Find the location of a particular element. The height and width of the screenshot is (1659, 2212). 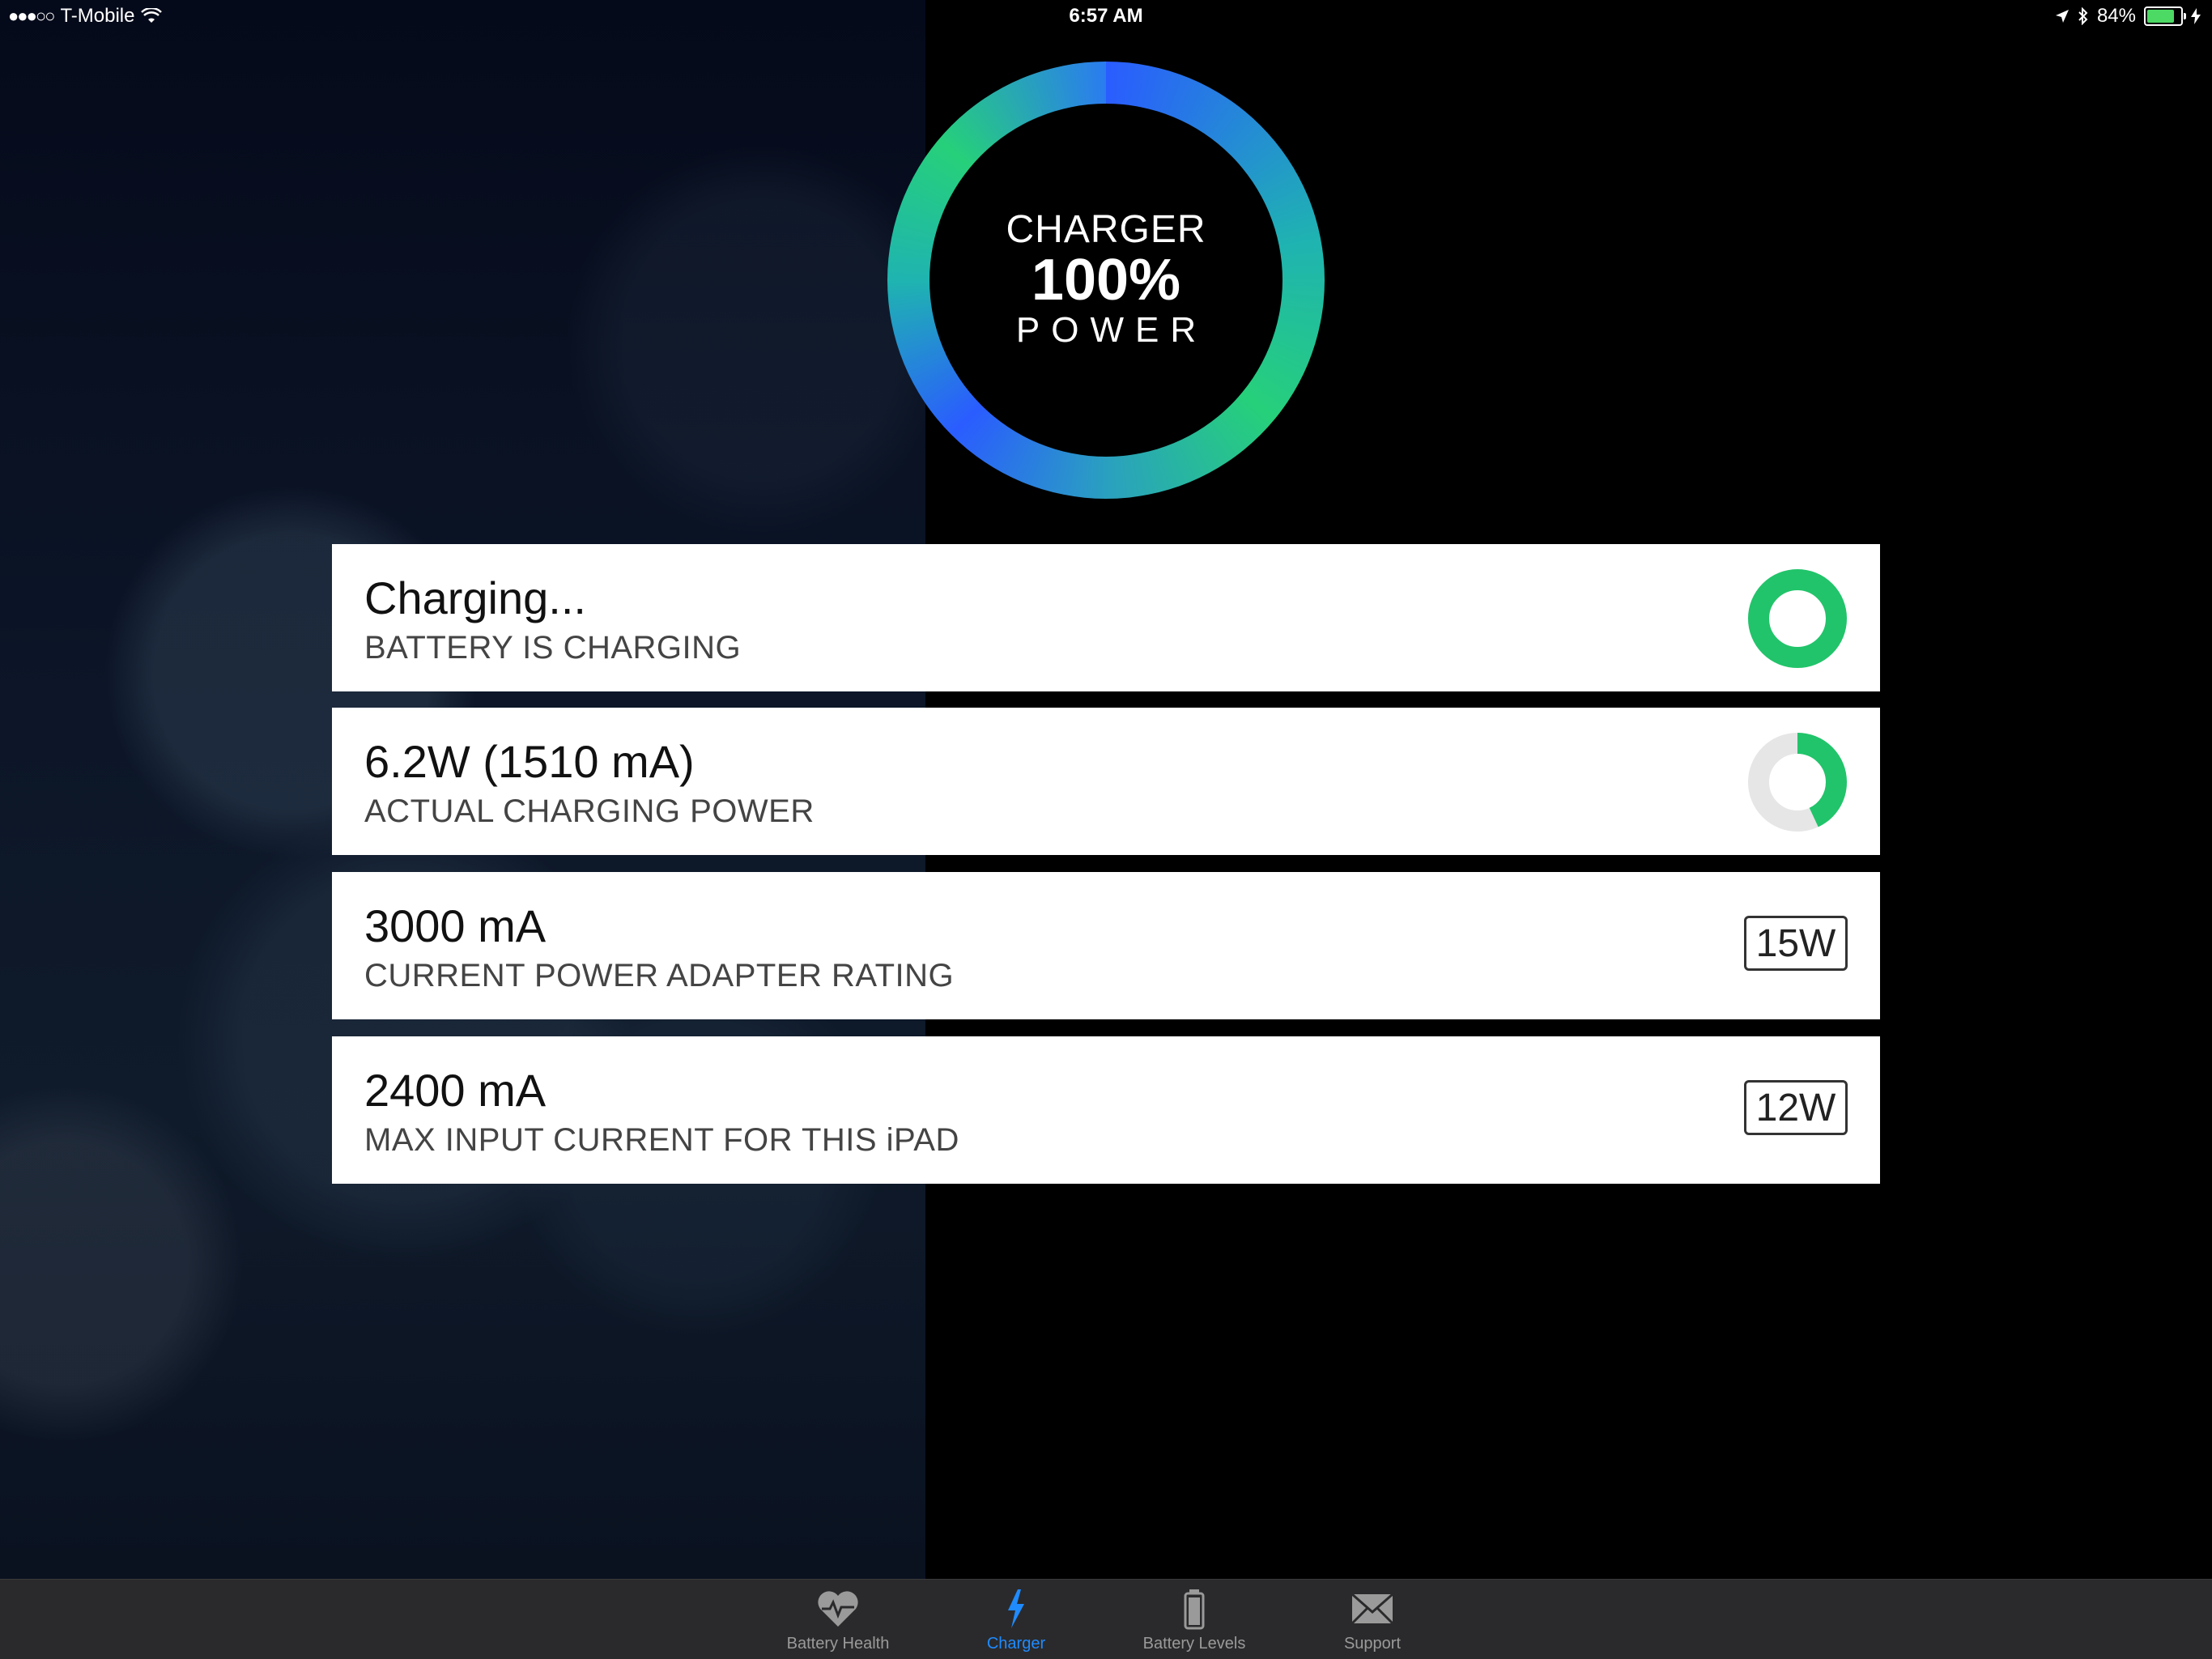

location-arrow-icon is located at coordinates (2062, 16).